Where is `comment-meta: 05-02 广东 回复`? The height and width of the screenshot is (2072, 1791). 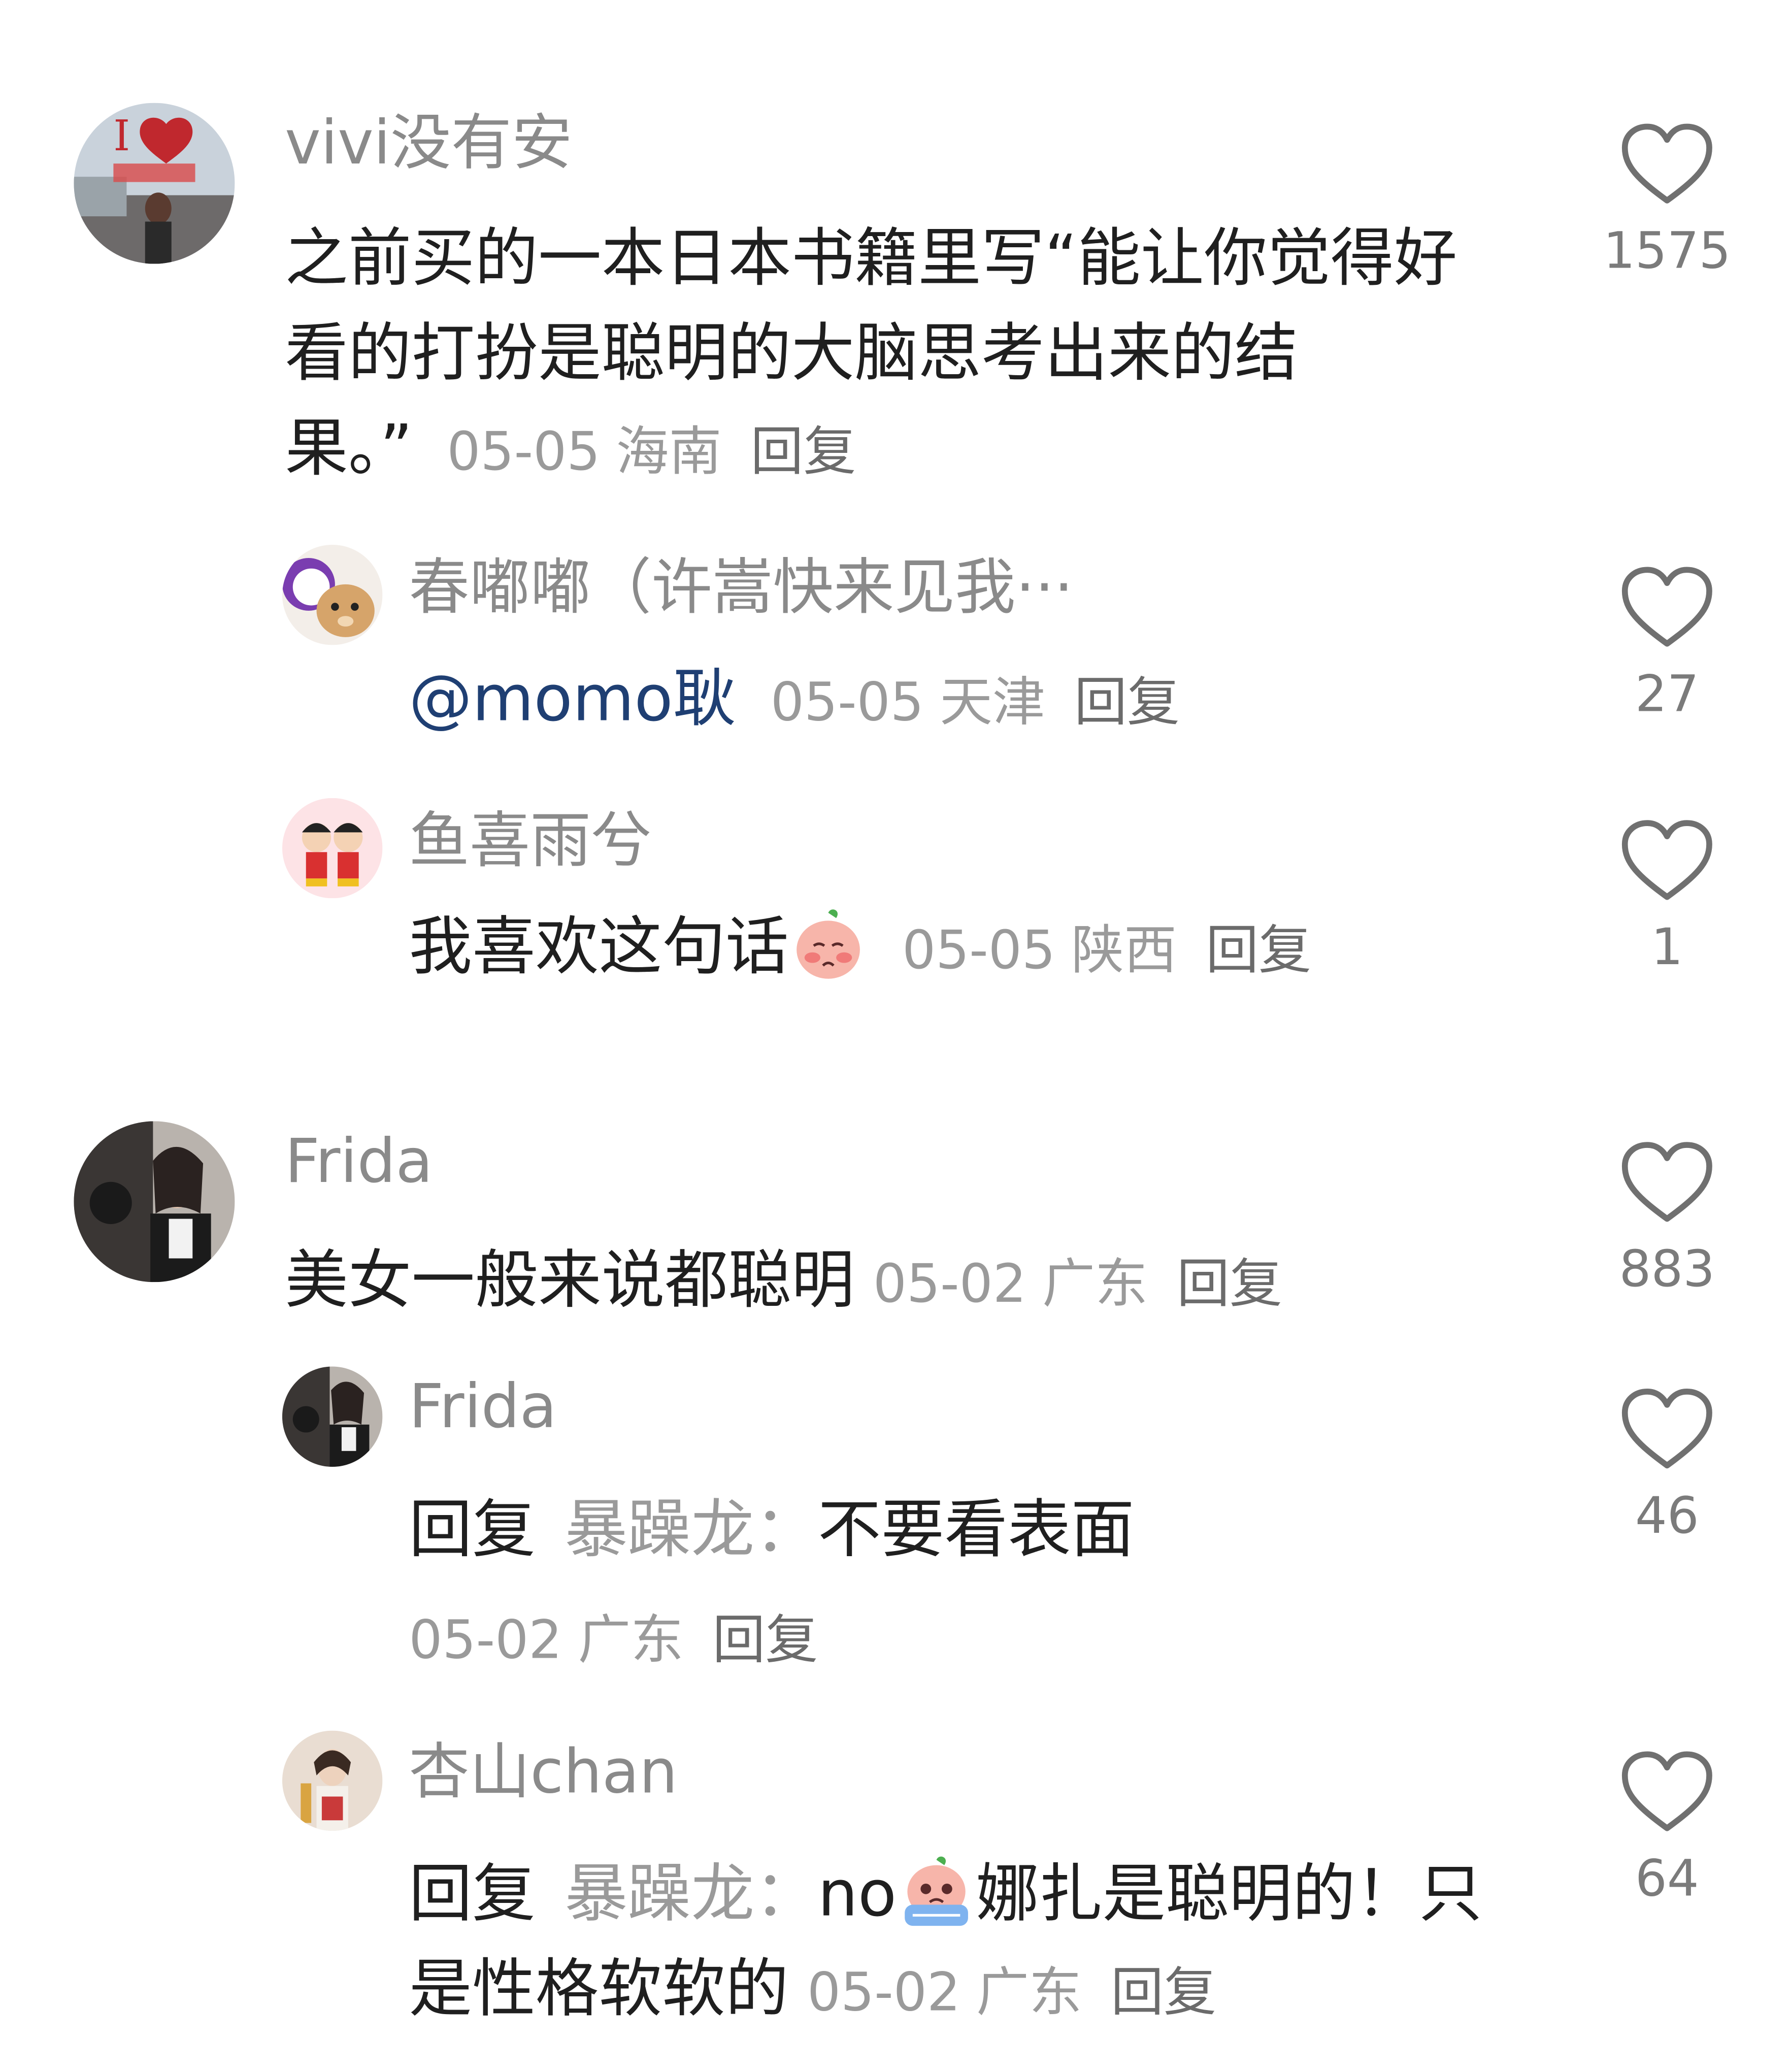 comment-meta: 05-02 广东 回复 is located at coordinates (614, 1641).